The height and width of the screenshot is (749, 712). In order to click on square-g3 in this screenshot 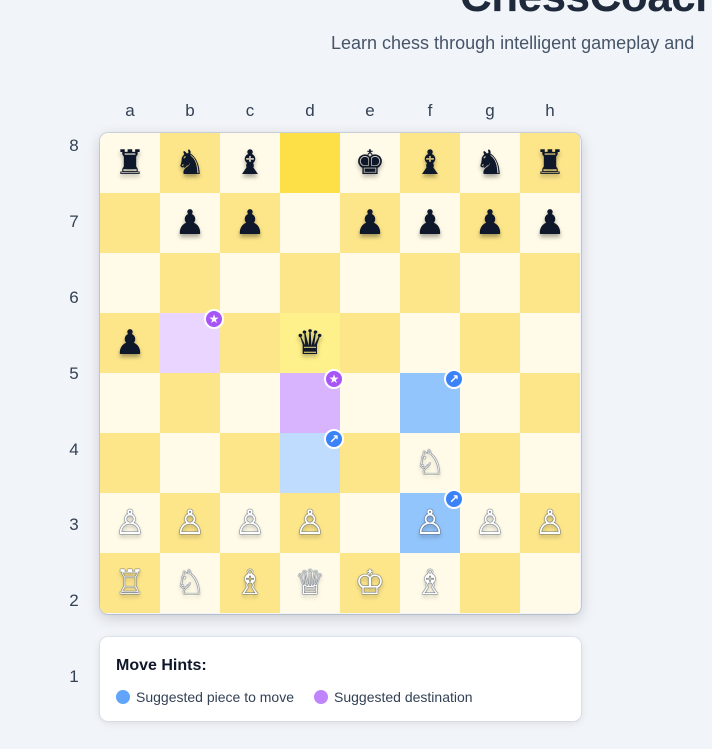, I will do `click(490, 463)`.